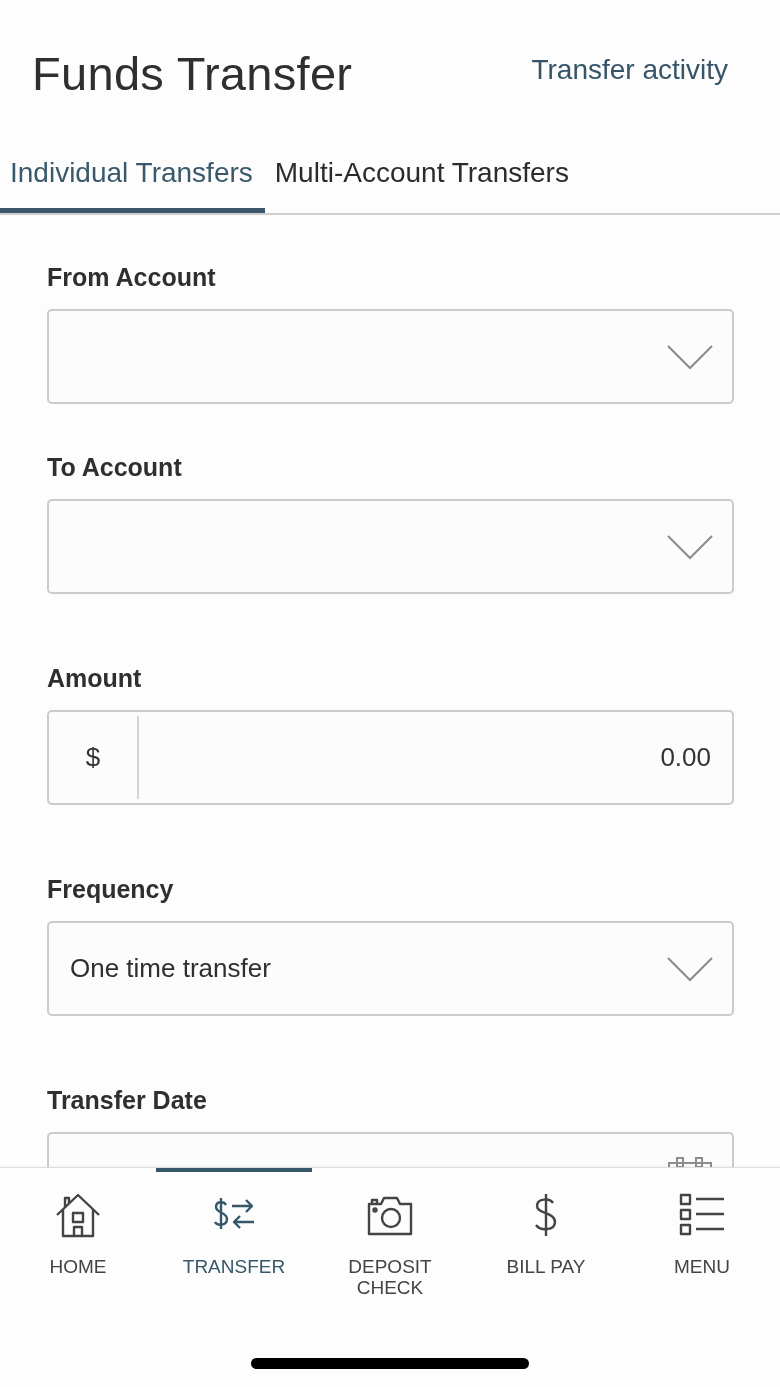 The image size is (780, 1387). What do you see at coordinates (390, 968) in the screenshot?
I see `select-field: One time transfer` at bounding box center [390, 968].